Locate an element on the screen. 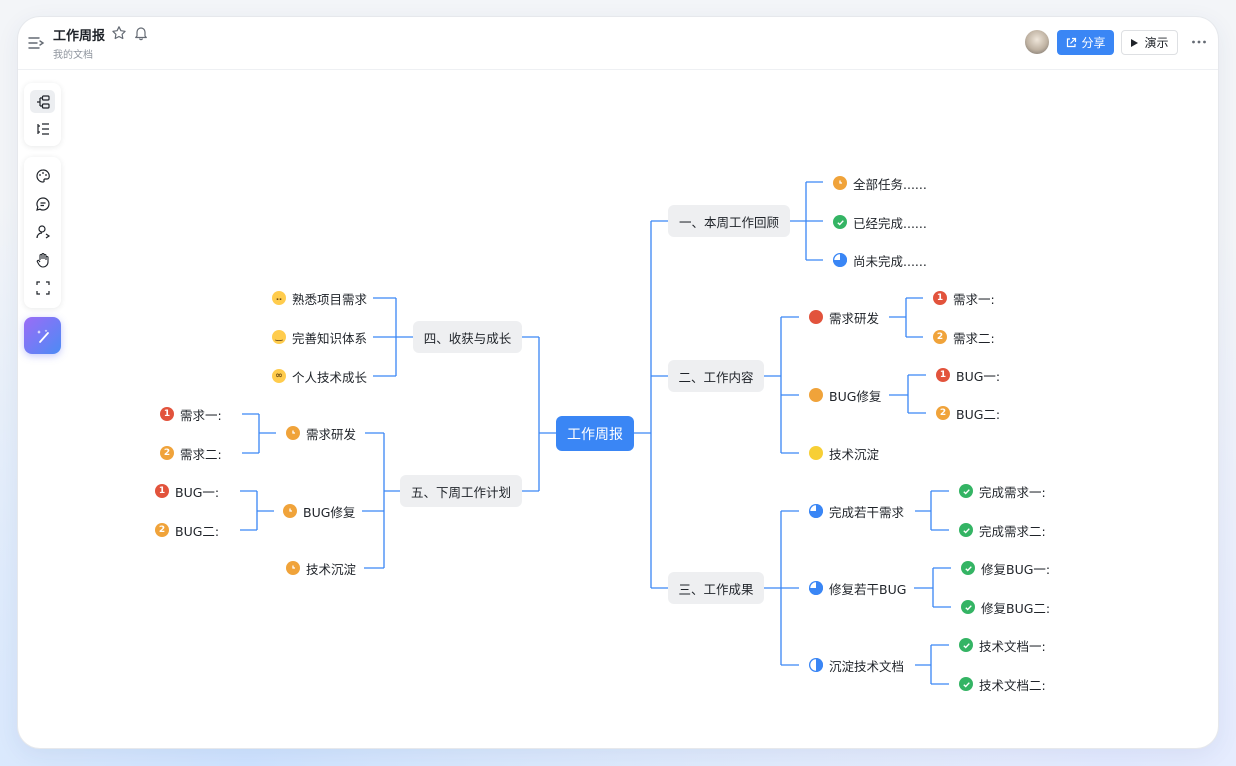  plan-tech-label: 技术沉淀 is located at coordinates (331, 569).